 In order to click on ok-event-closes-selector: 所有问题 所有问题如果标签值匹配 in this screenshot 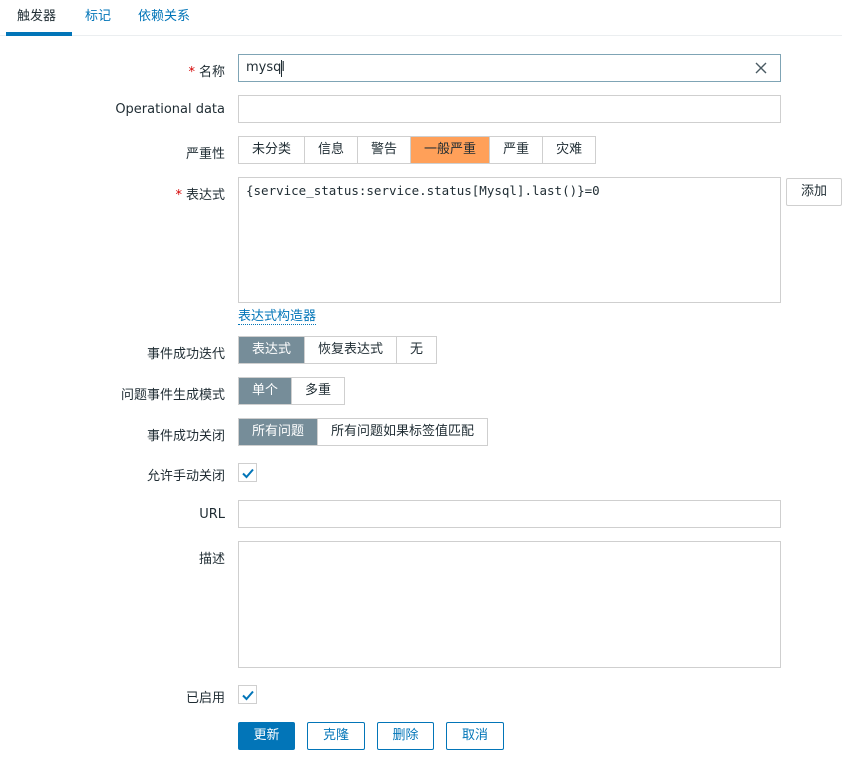, I will do `click(363, 432)`.